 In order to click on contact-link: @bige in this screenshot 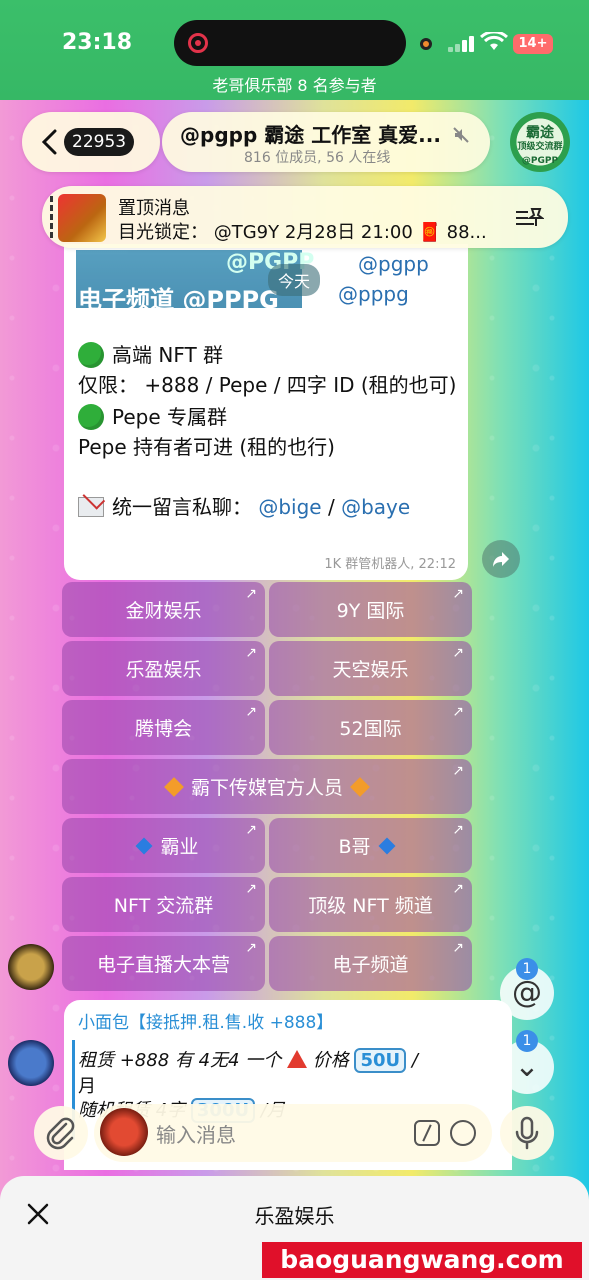, I will do `click(289, 507)`.